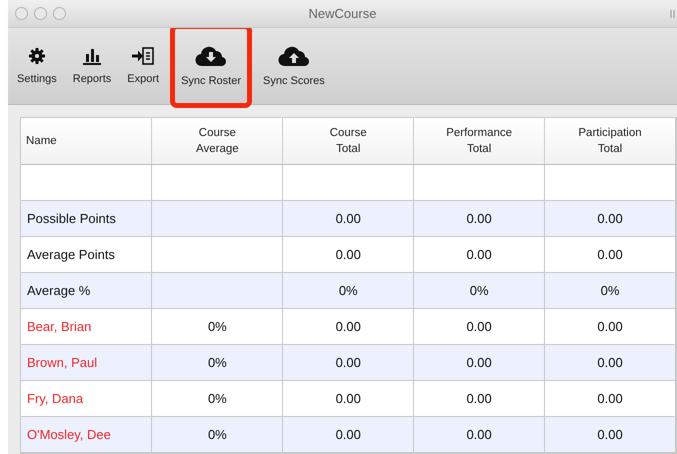  Describe the element at coordinates (86, 141) in the screenshot. I see `column-header: Name` at that location.